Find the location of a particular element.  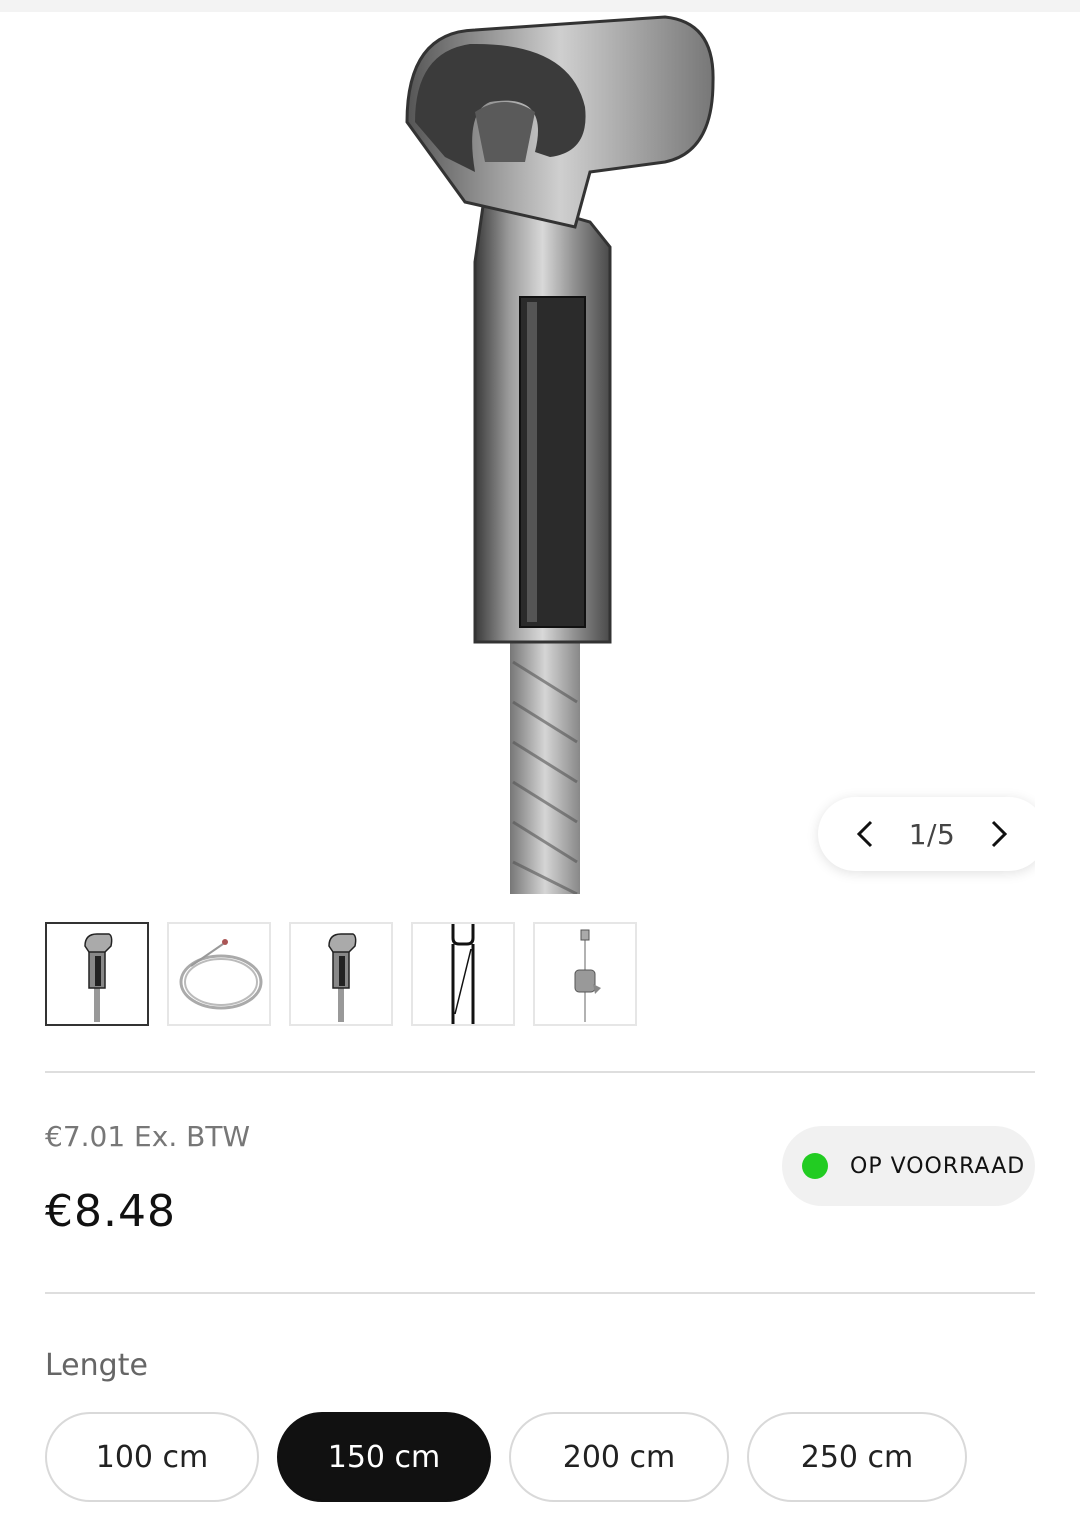

option-250-cm: 250 cm is located at coordinates (857, 1457).